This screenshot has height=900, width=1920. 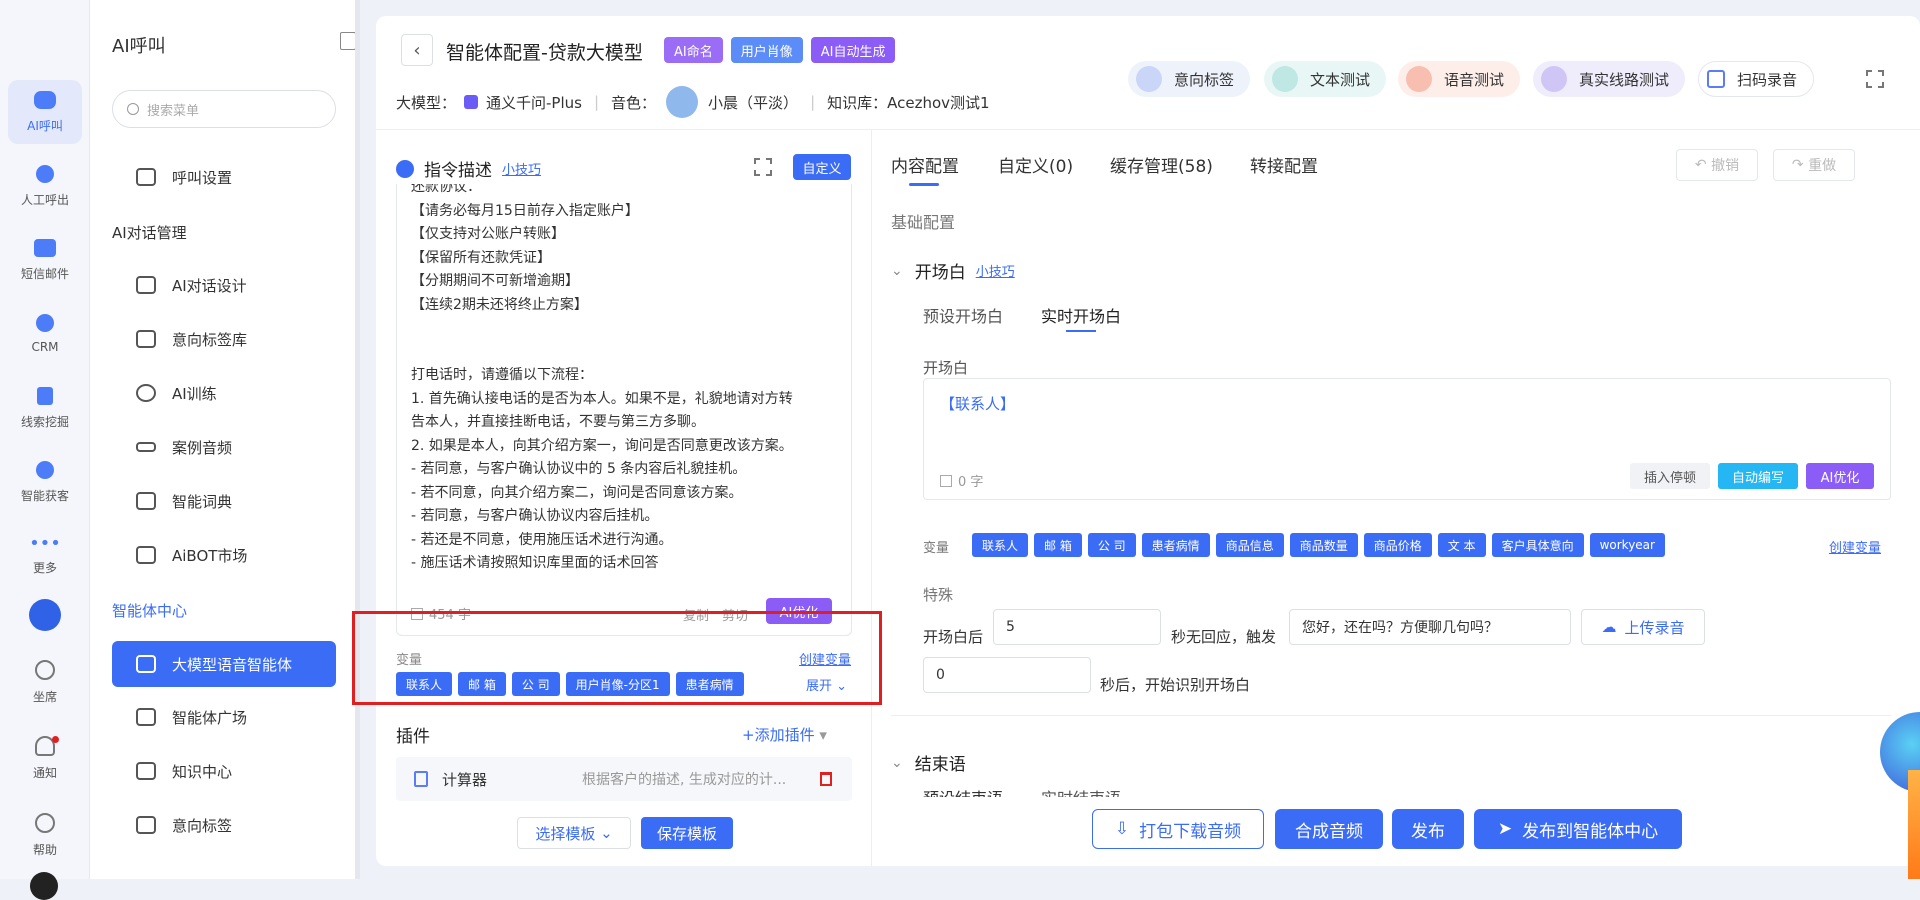 I want to click on custom-button: 自定义, so click(x=822, y=167).